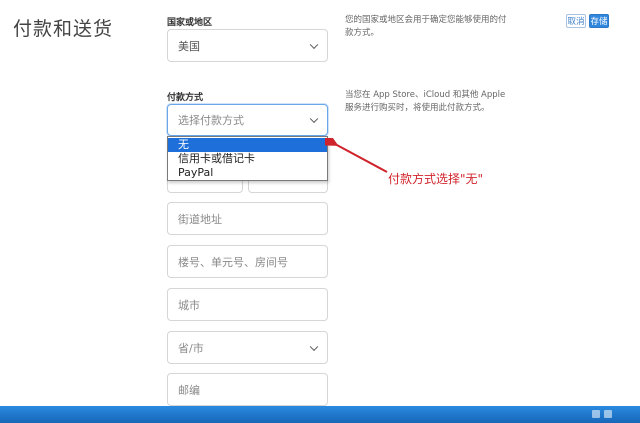  Describe the element at coordinates (200, 219) in the screenshot. I see `street-placeholder: 街道地址` at that location.